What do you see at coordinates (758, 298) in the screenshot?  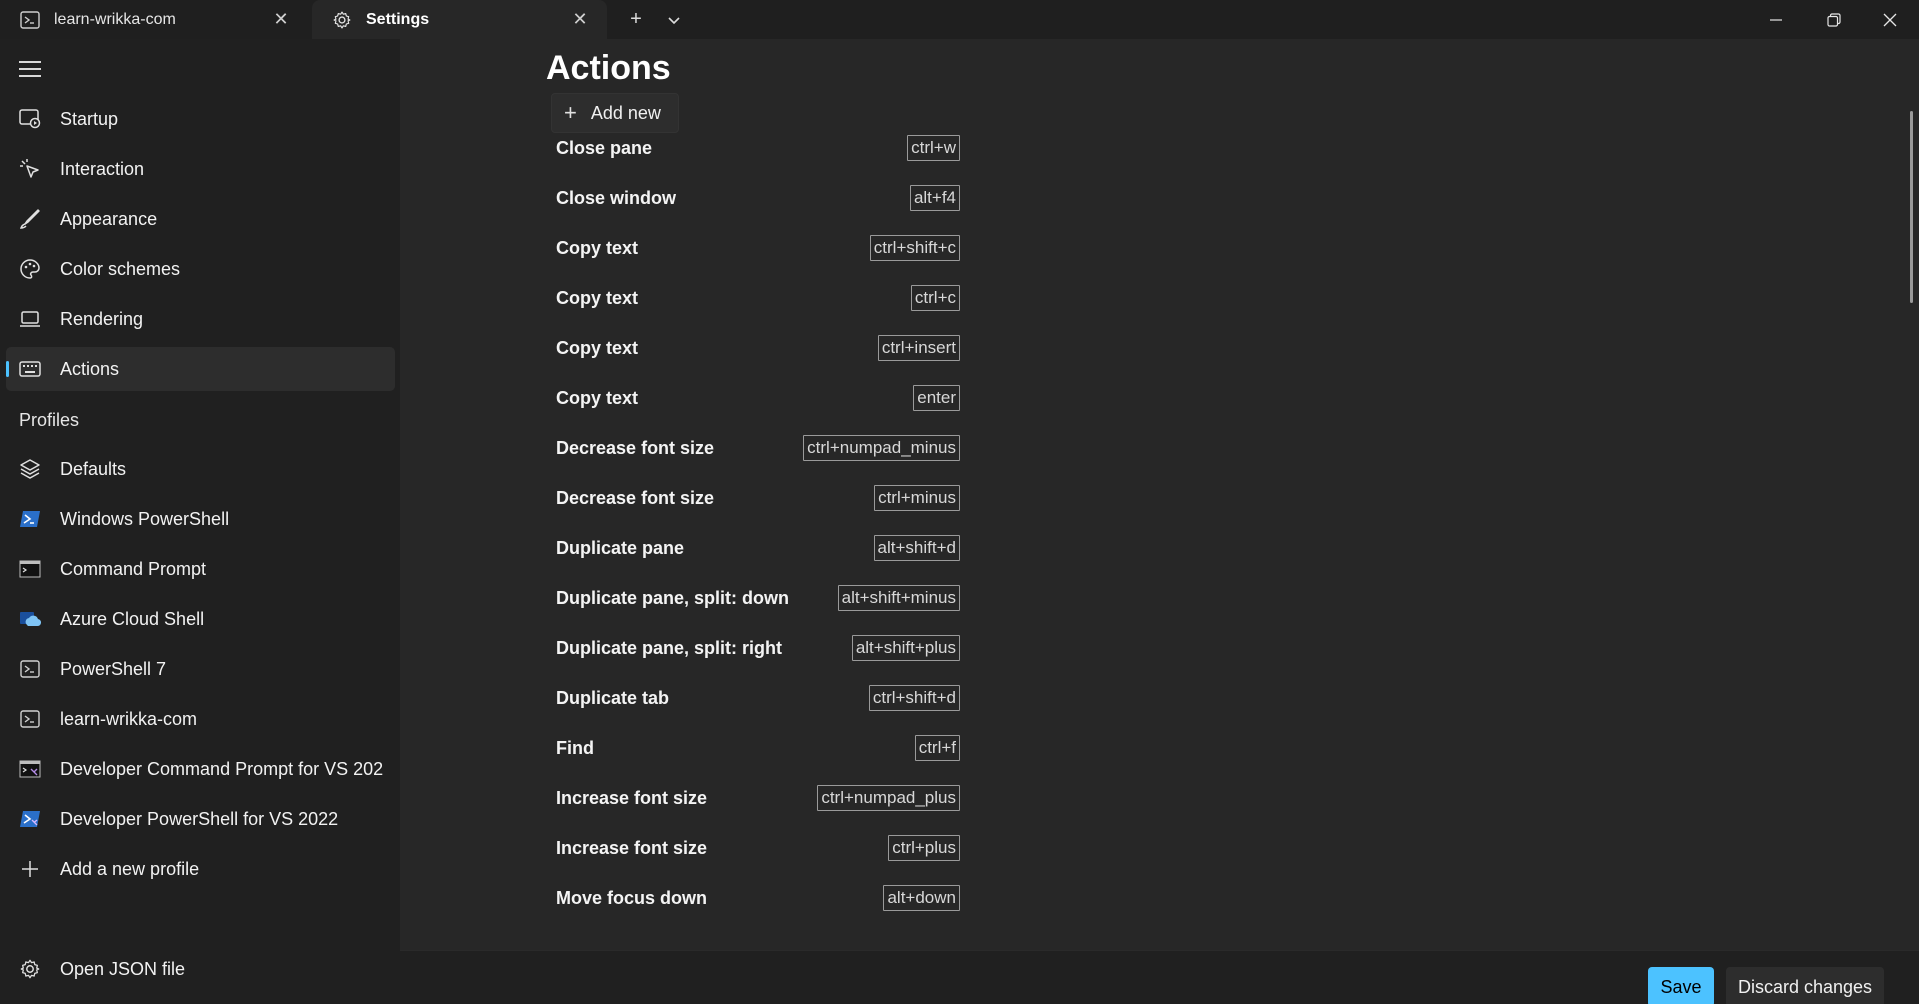 I see `action-row: Copy text ctrl+c` at bounding box center [758, 298].